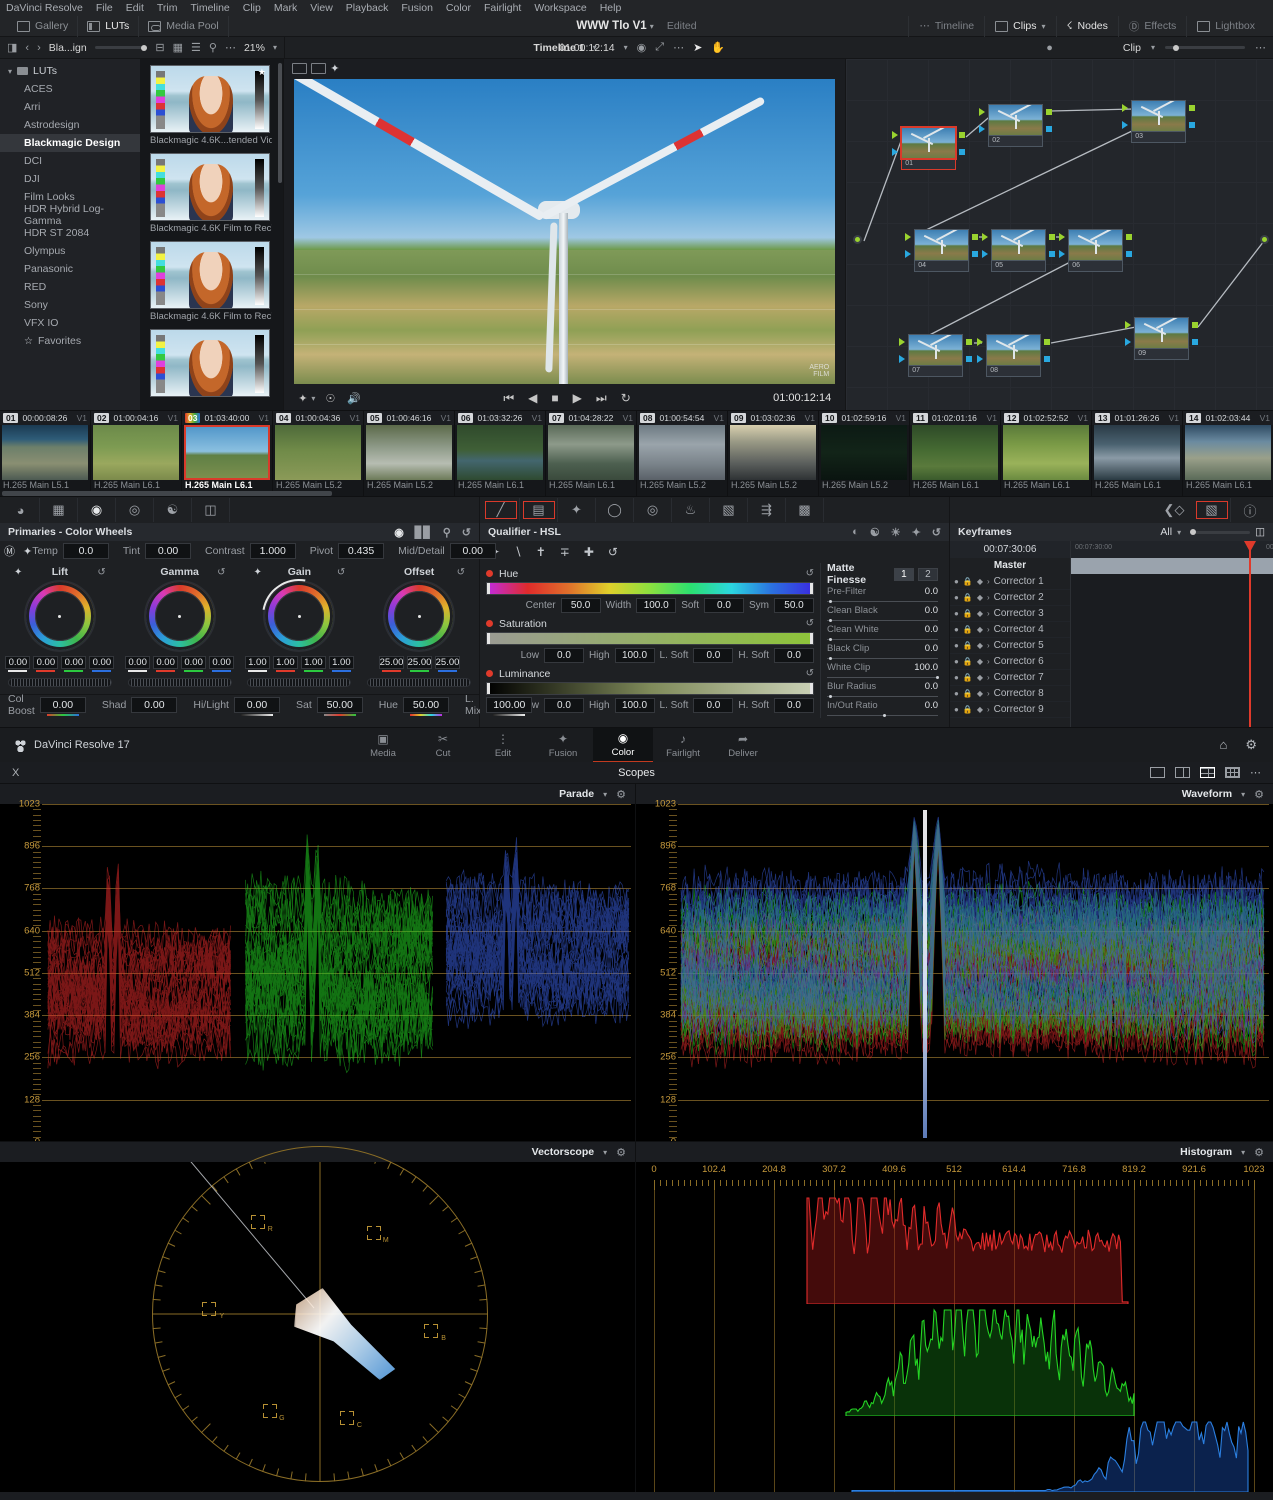 This screenshot has height=1500, width=1273. What do you see at coordinates (70, 341) in the screenshot?
I see `lut-folder-favorites: ☆ Favorites` at bounding box center [70, 341].